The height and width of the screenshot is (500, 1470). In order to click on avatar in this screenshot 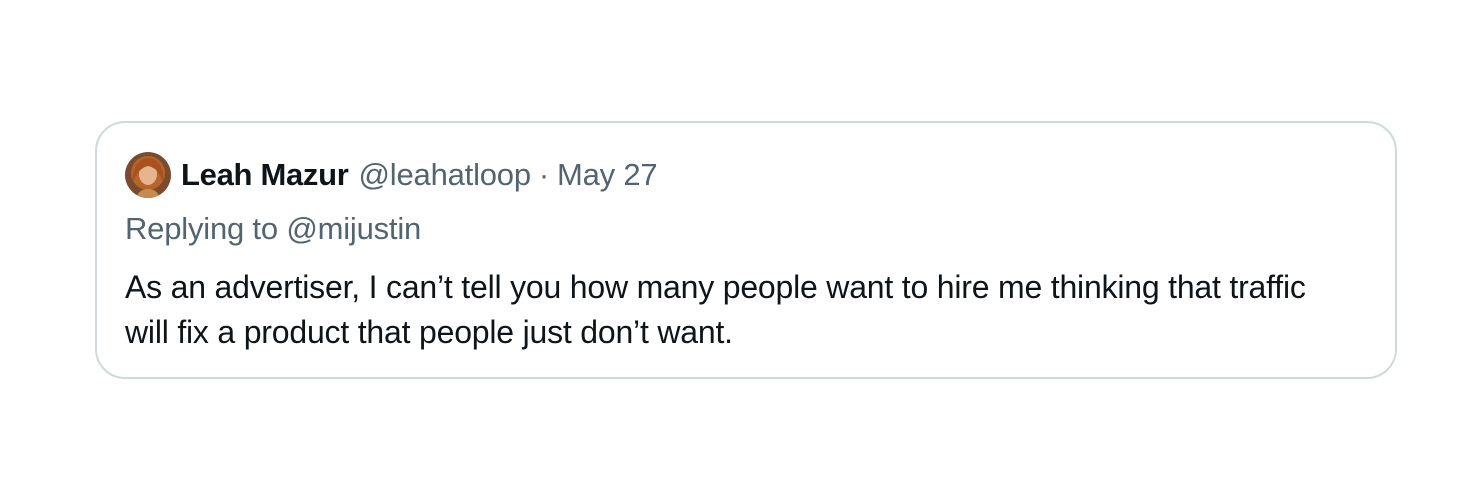, I will do `click(148, 175)`.